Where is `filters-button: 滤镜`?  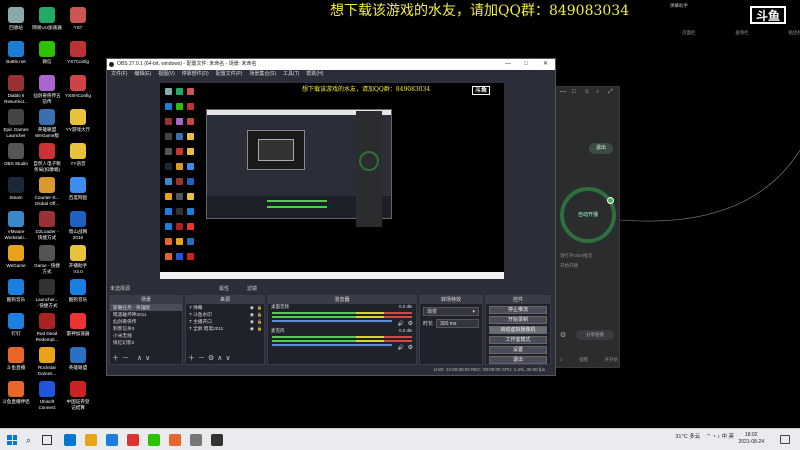
filters-button: 滤镜 is located at coordinates (252, 288).